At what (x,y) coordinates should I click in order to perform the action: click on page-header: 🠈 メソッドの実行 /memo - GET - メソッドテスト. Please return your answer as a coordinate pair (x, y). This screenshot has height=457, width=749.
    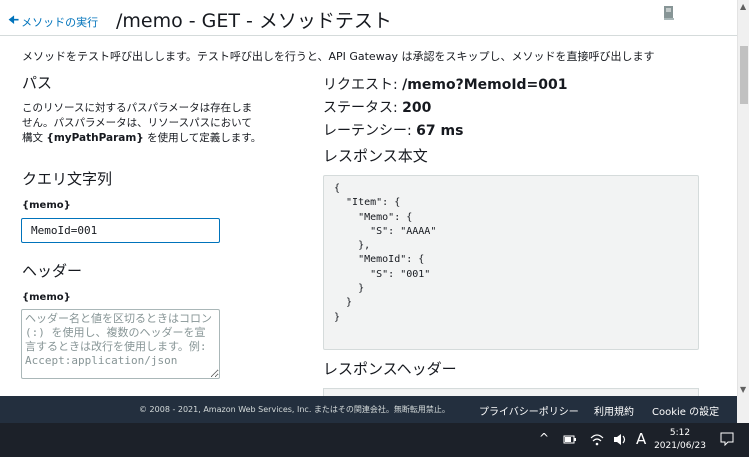
    Looking at the image, I should click on (368, 18).